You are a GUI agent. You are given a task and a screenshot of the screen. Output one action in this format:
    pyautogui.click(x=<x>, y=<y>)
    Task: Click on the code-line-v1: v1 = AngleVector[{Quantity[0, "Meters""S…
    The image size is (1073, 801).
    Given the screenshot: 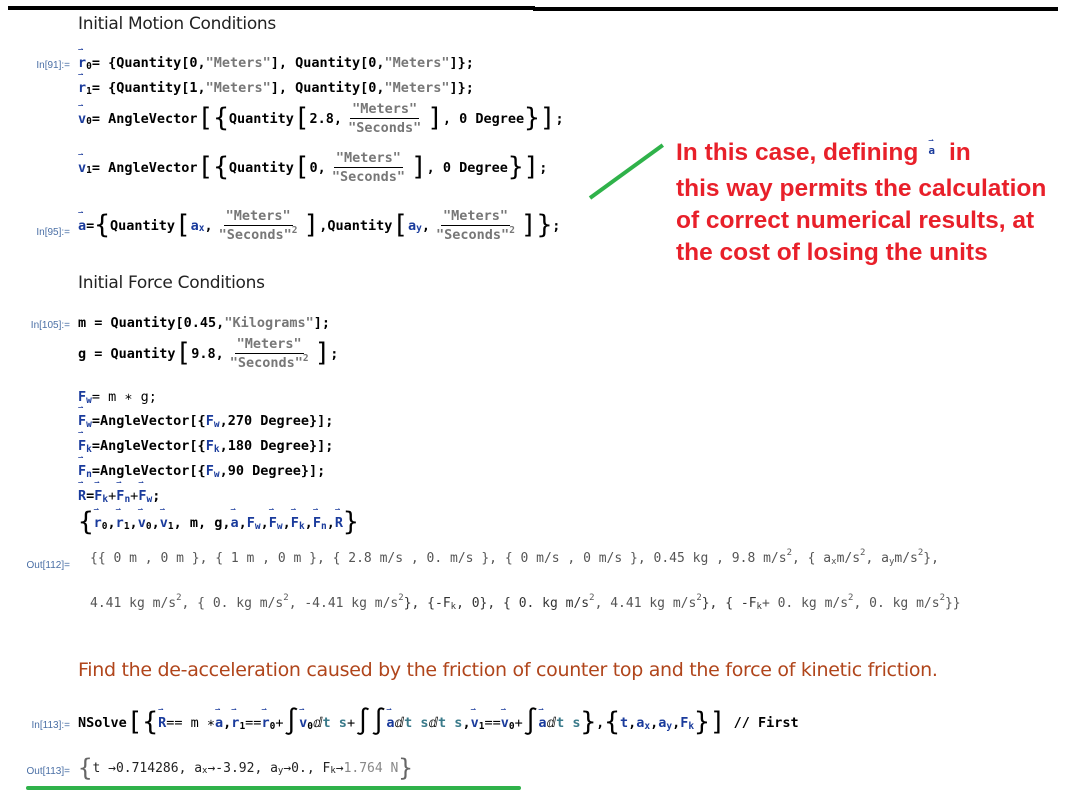 What is the action you would take?
    pyautogui.click(x=312, y=168)
    